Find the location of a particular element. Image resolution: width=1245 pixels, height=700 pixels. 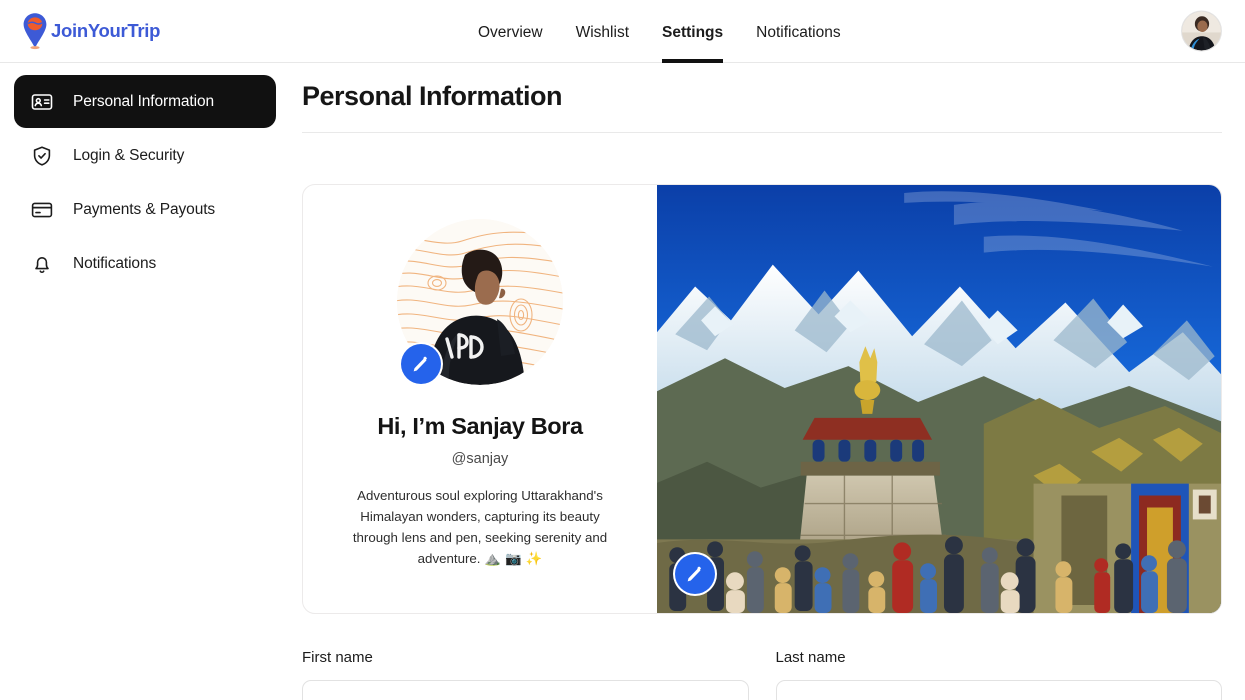

primary-nav: Overview Wishlist Settings Notifications is located at coordinates (659, 31).